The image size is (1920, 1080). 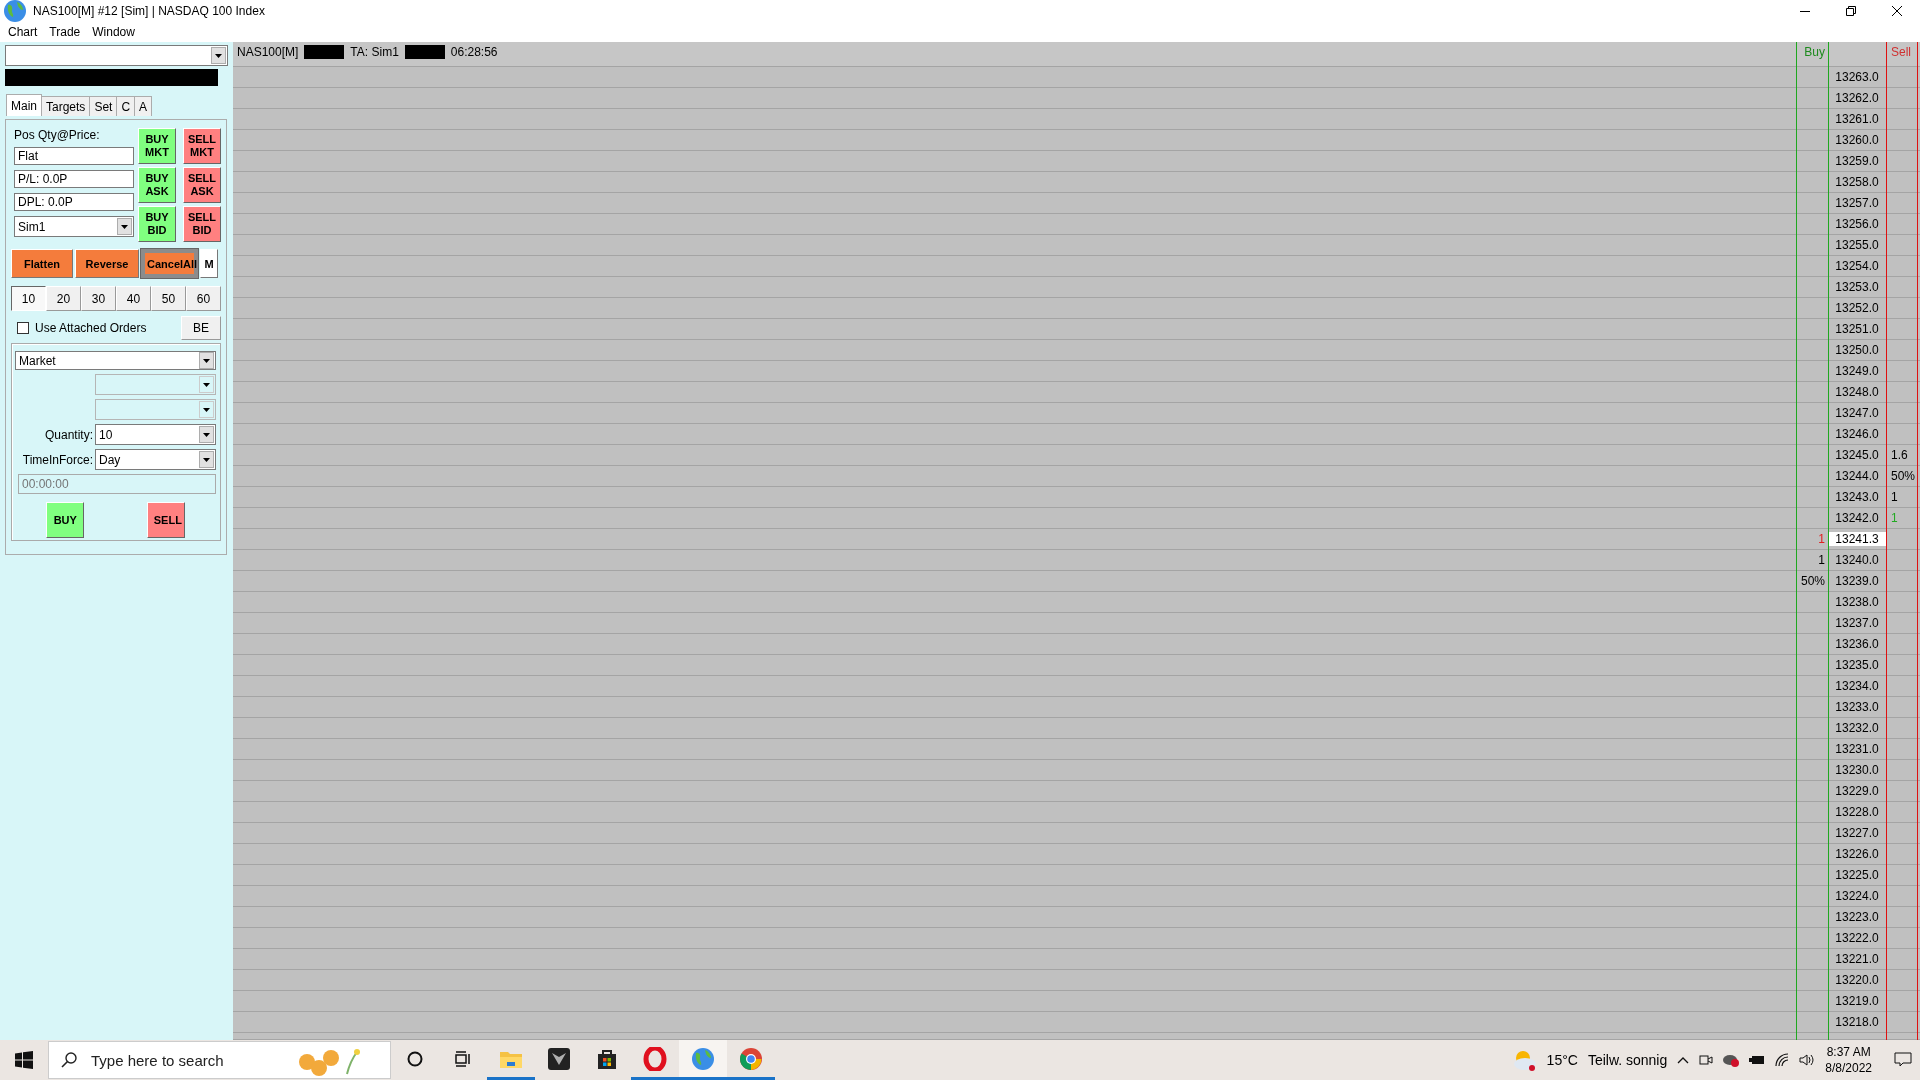 I want to click on weather-text: Teilw. sonnig, so click(x=1627, y=1060).